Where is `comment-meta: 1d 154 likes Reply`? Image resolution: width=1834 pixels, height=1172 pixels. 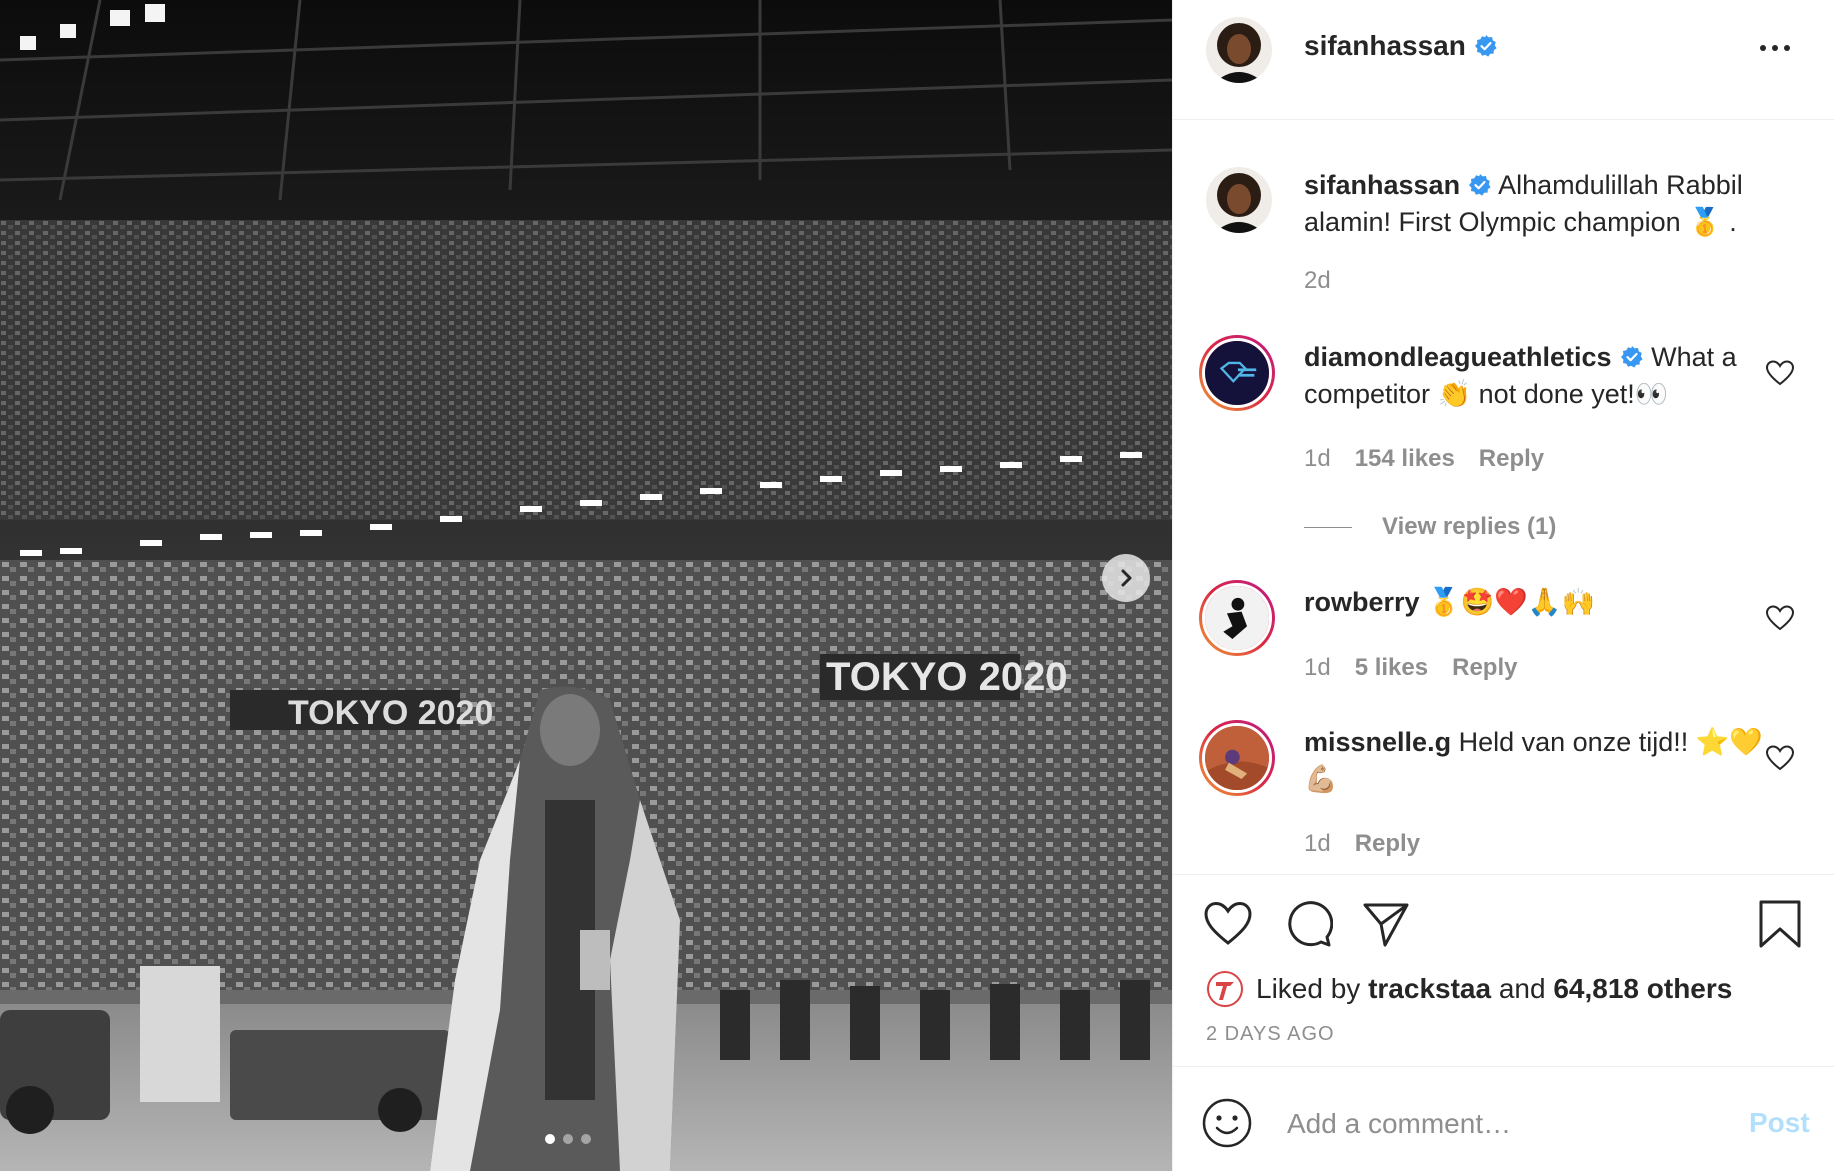
comment-meta: 1d 154 likes Reply is located at coordinates (1424, 459).